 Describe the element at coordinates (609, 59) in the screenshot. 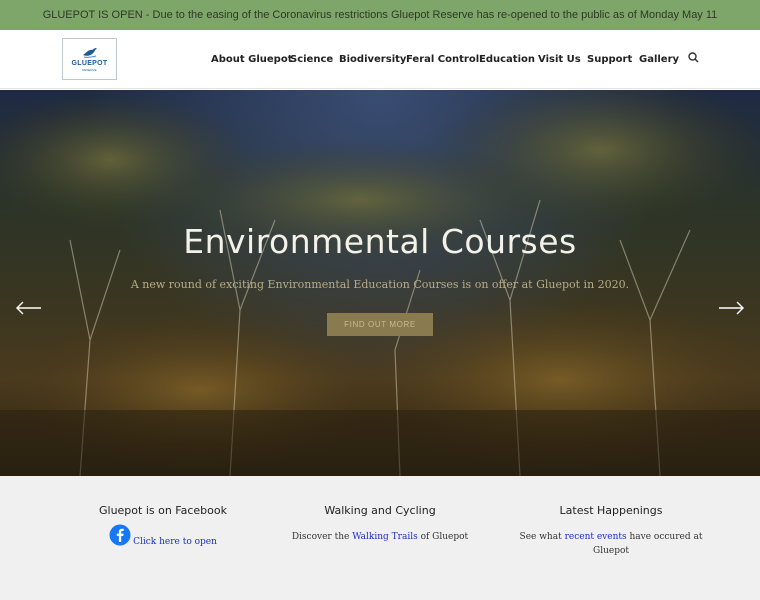

I see `nav-support: Support` at that location.